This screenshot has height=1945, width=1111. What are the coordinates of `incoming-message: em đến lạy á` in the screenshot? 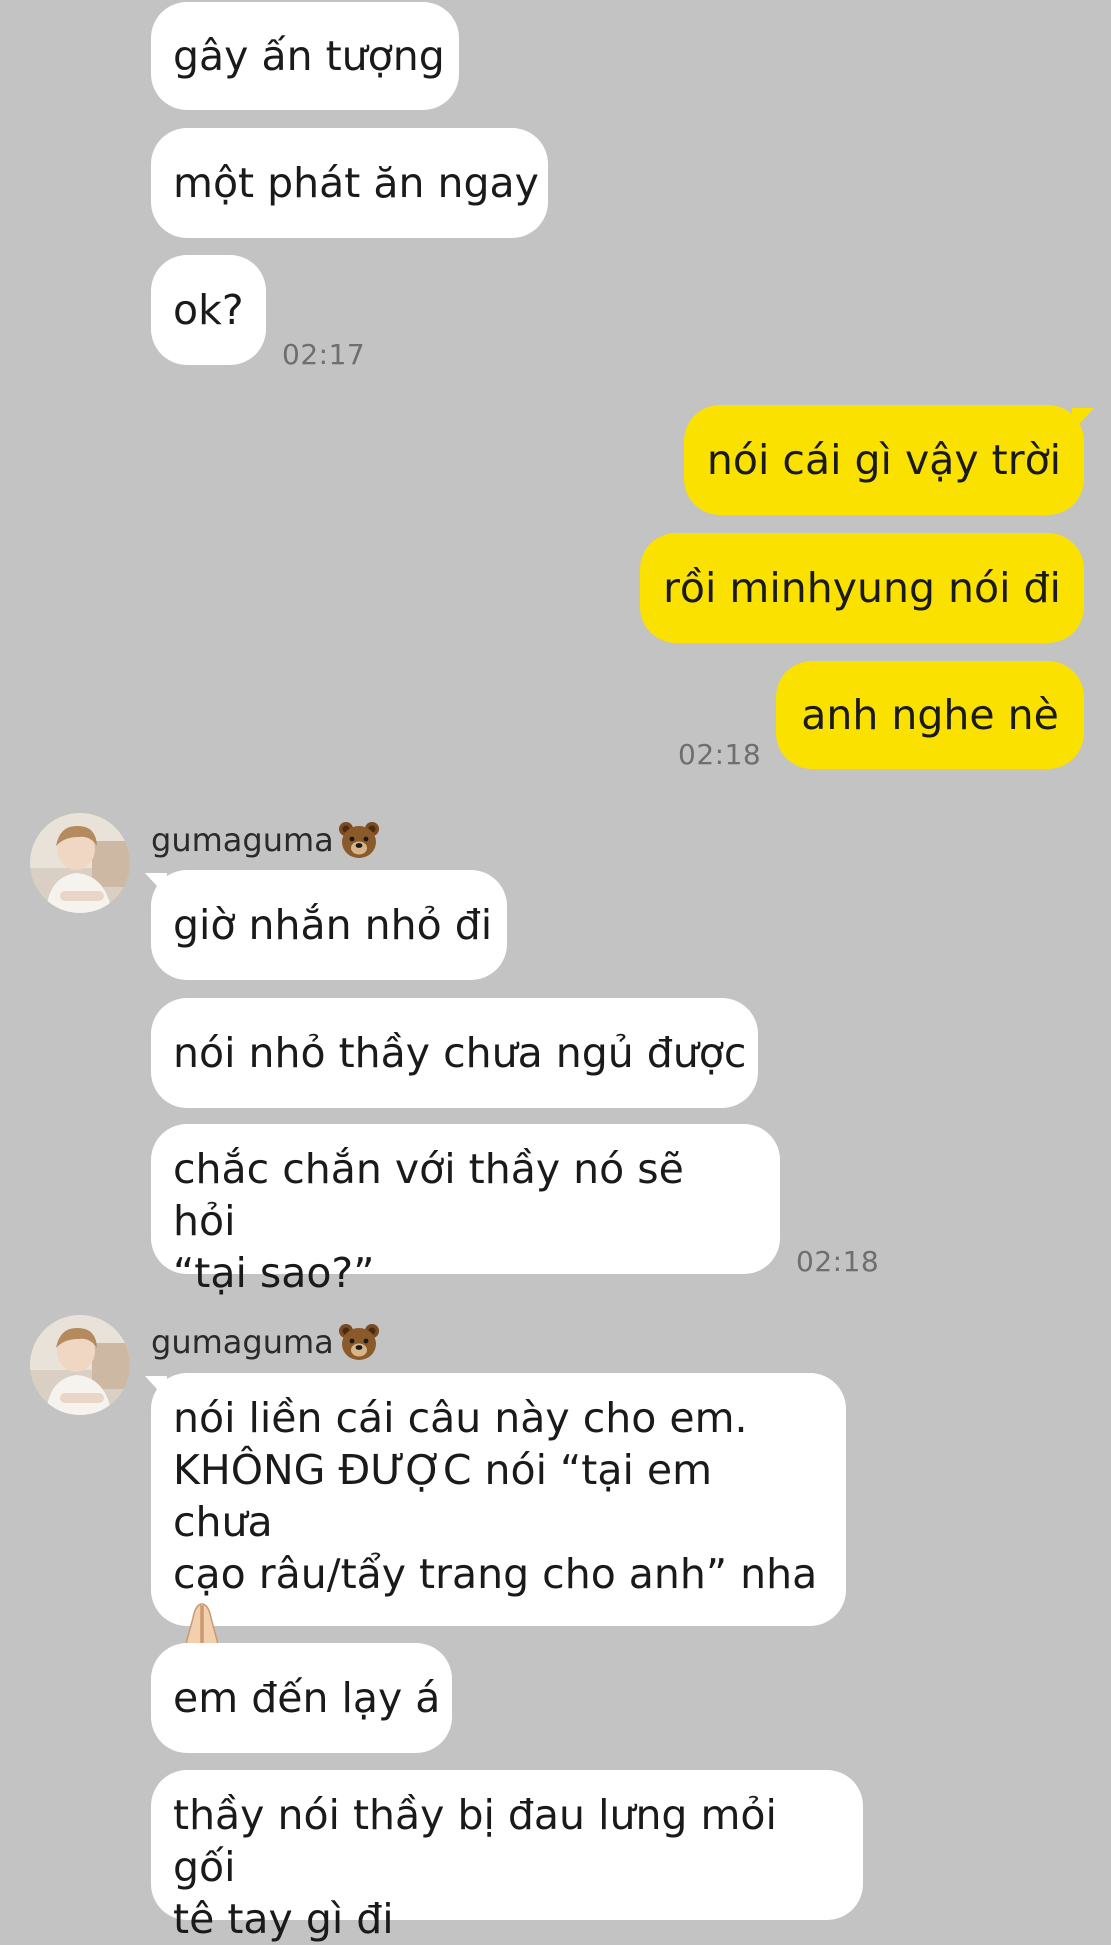 It's located at (301, 1698).